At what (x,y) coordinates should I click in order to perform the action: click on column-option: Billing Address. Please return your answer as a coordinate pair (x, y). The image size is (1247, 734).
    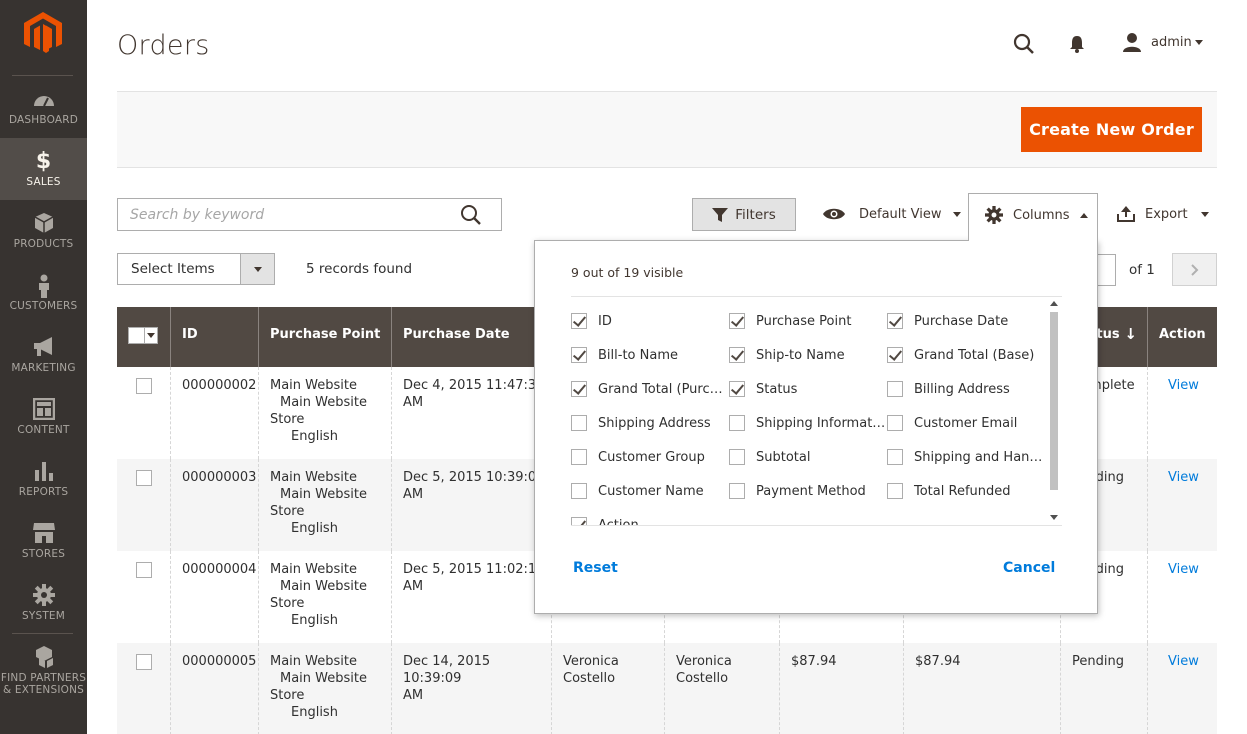
    Looking at the image, I should click on (948, 389).